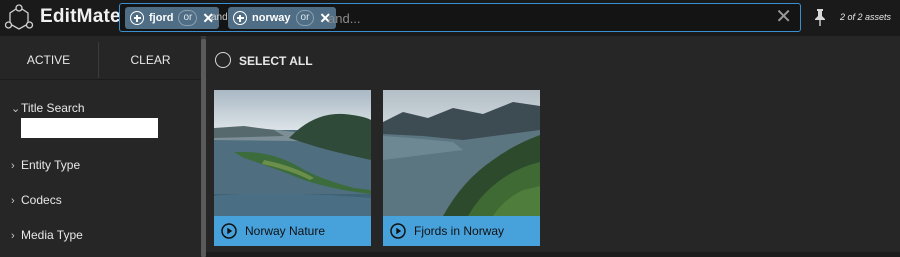 The width and height of the screenshot is (900, 257). I want to click on filter-label: Codecs, so click(41, 200).